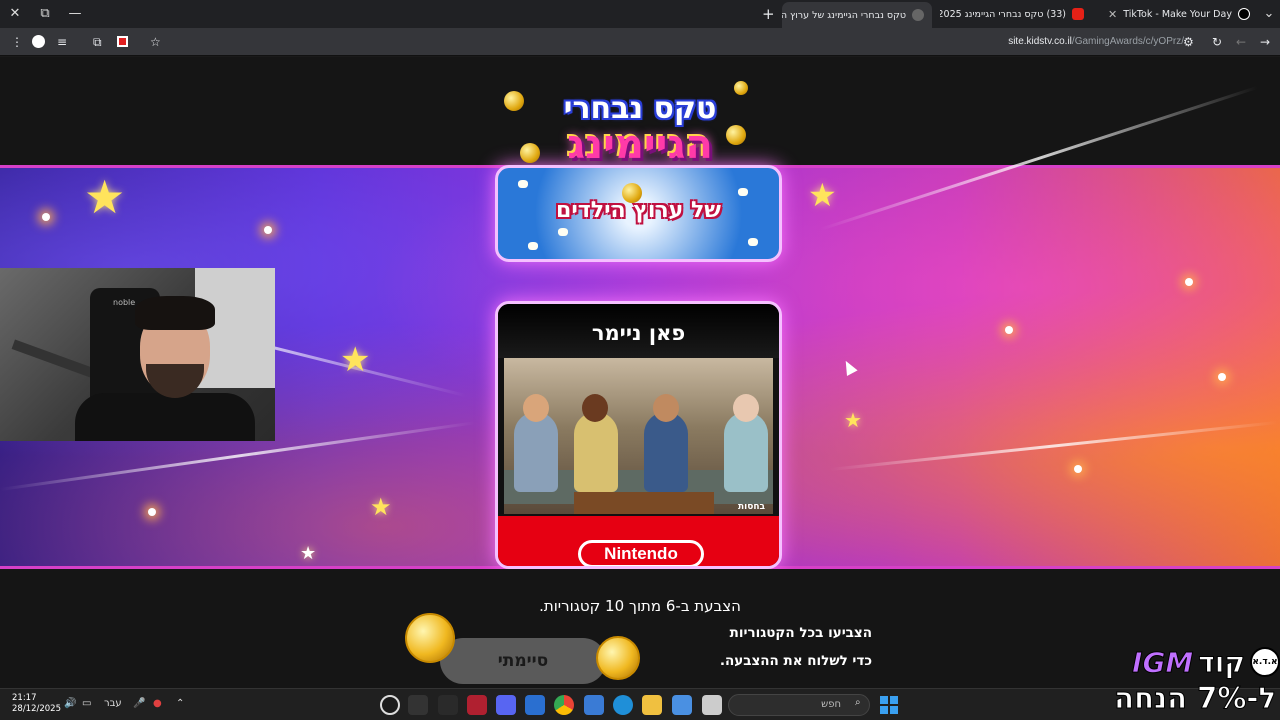  I want to click on tab-kidstv-active: טקס נבחרי הגיימינג של ערוץ ה ✕, so click(857, 15).